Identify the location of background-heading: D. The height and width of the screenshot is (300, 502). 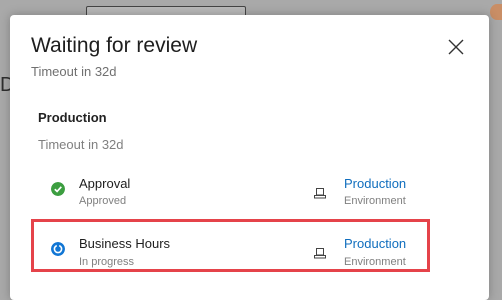
(5, 85).